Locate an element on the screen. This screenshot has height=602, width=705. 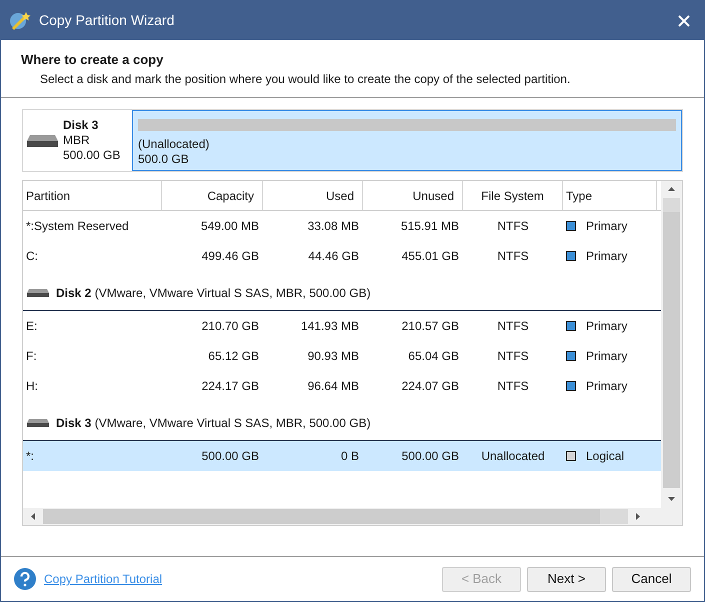
table-cell-text: 0 B is located at coordinates (349, 456).